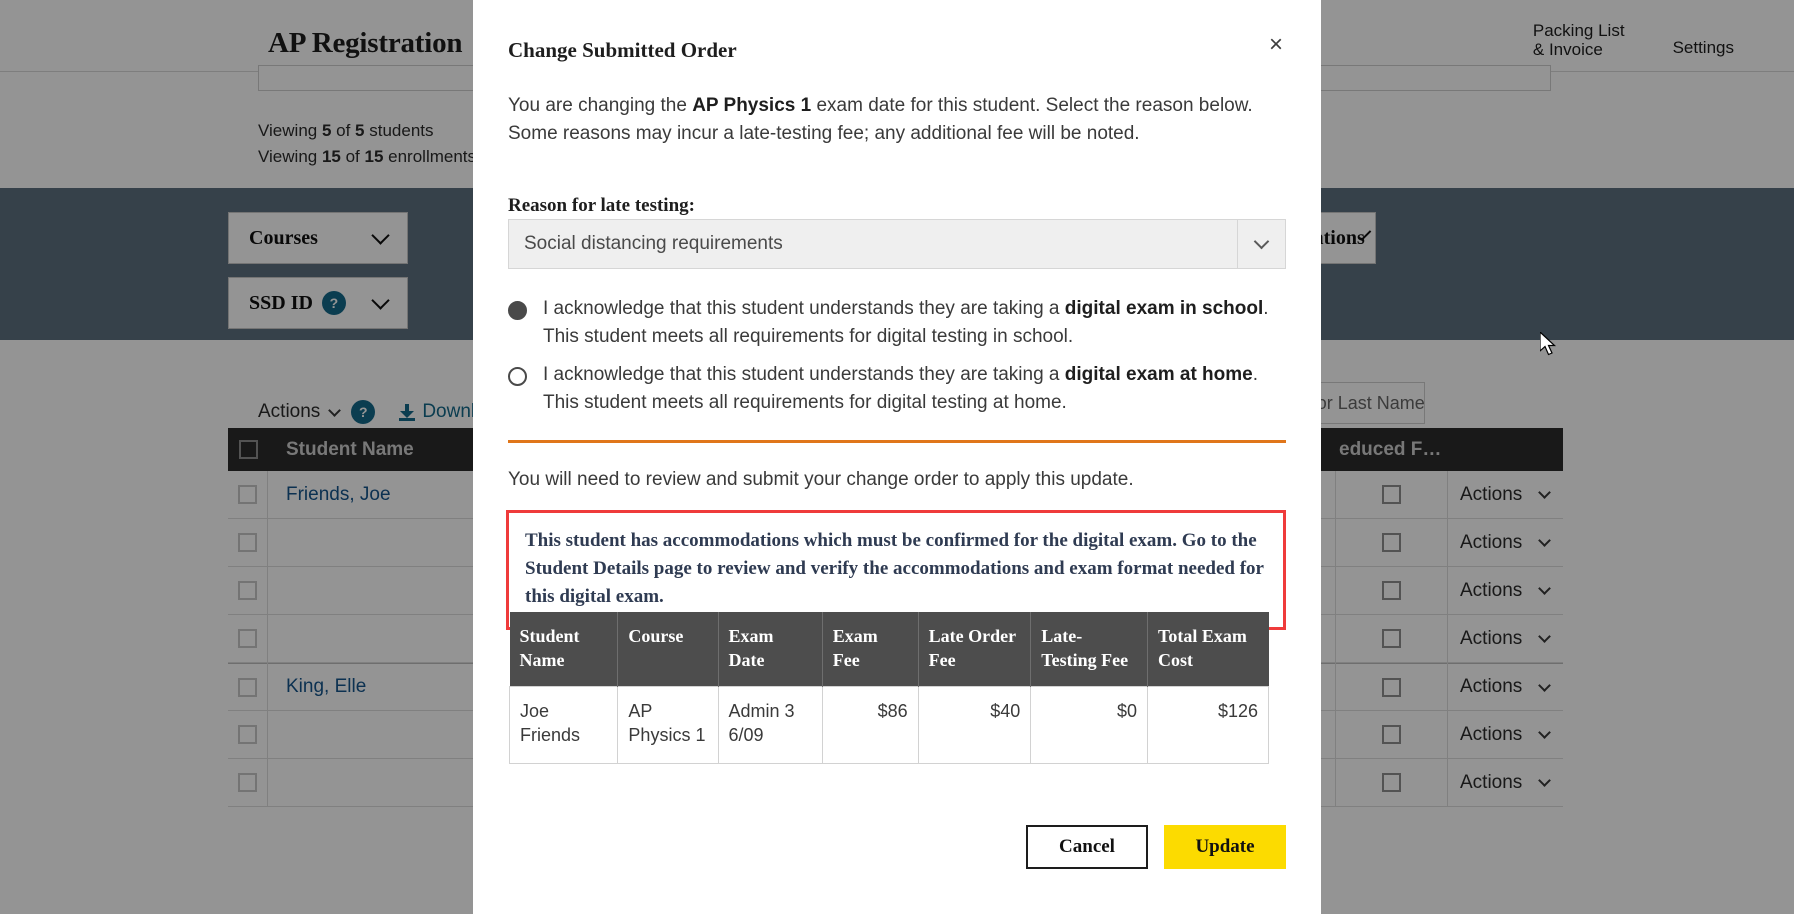  Describe the element at coordinates (1261, 244) in the screenshot. I see `chevron-down-icon` at that location.